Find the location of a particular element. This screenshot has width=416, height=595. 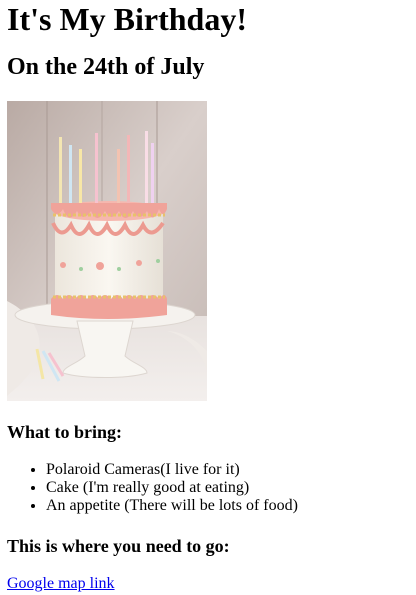

page-title: It's My Birthday! is located at coordinates (127, 19).